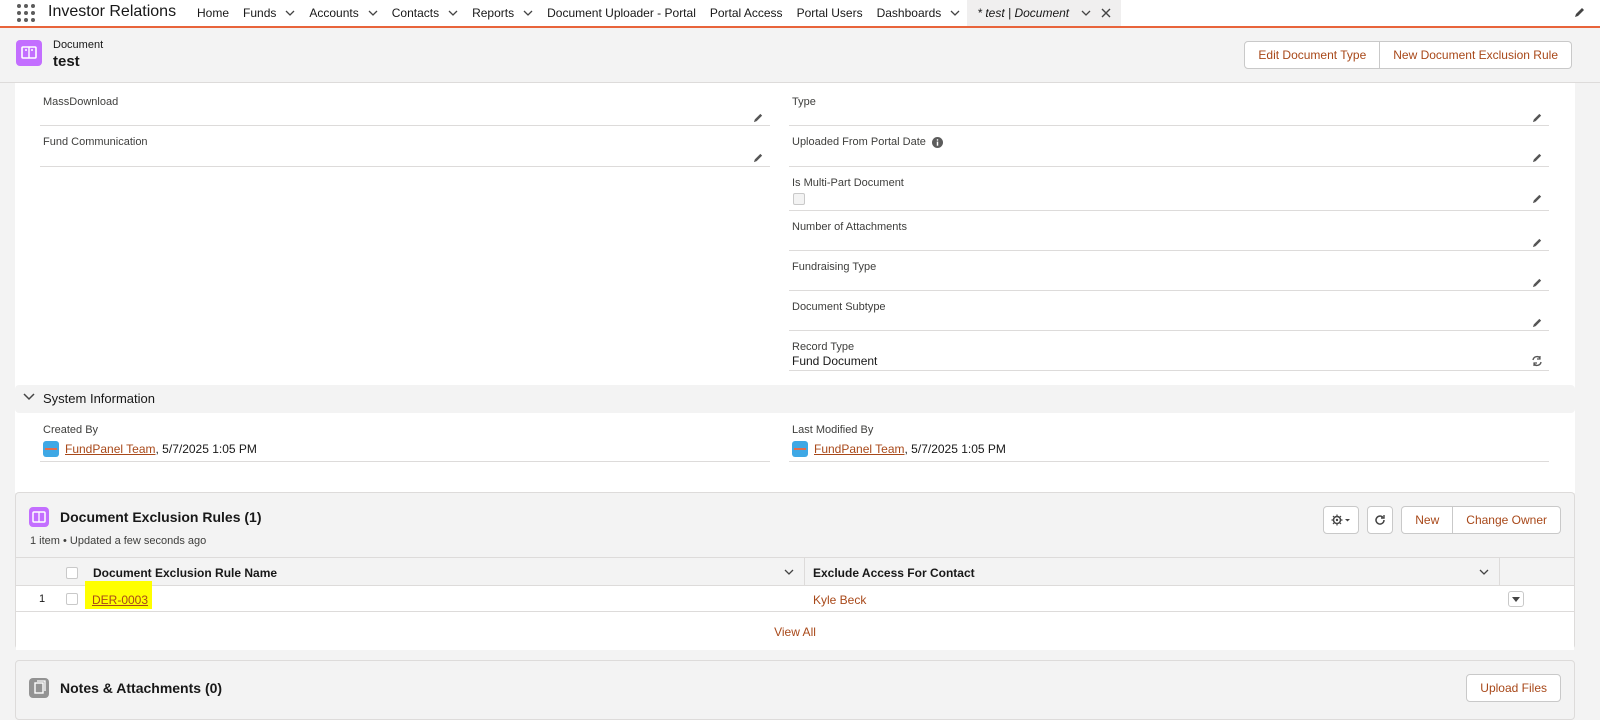  I want to click on field-label: MassDownload, so click(81, 102).